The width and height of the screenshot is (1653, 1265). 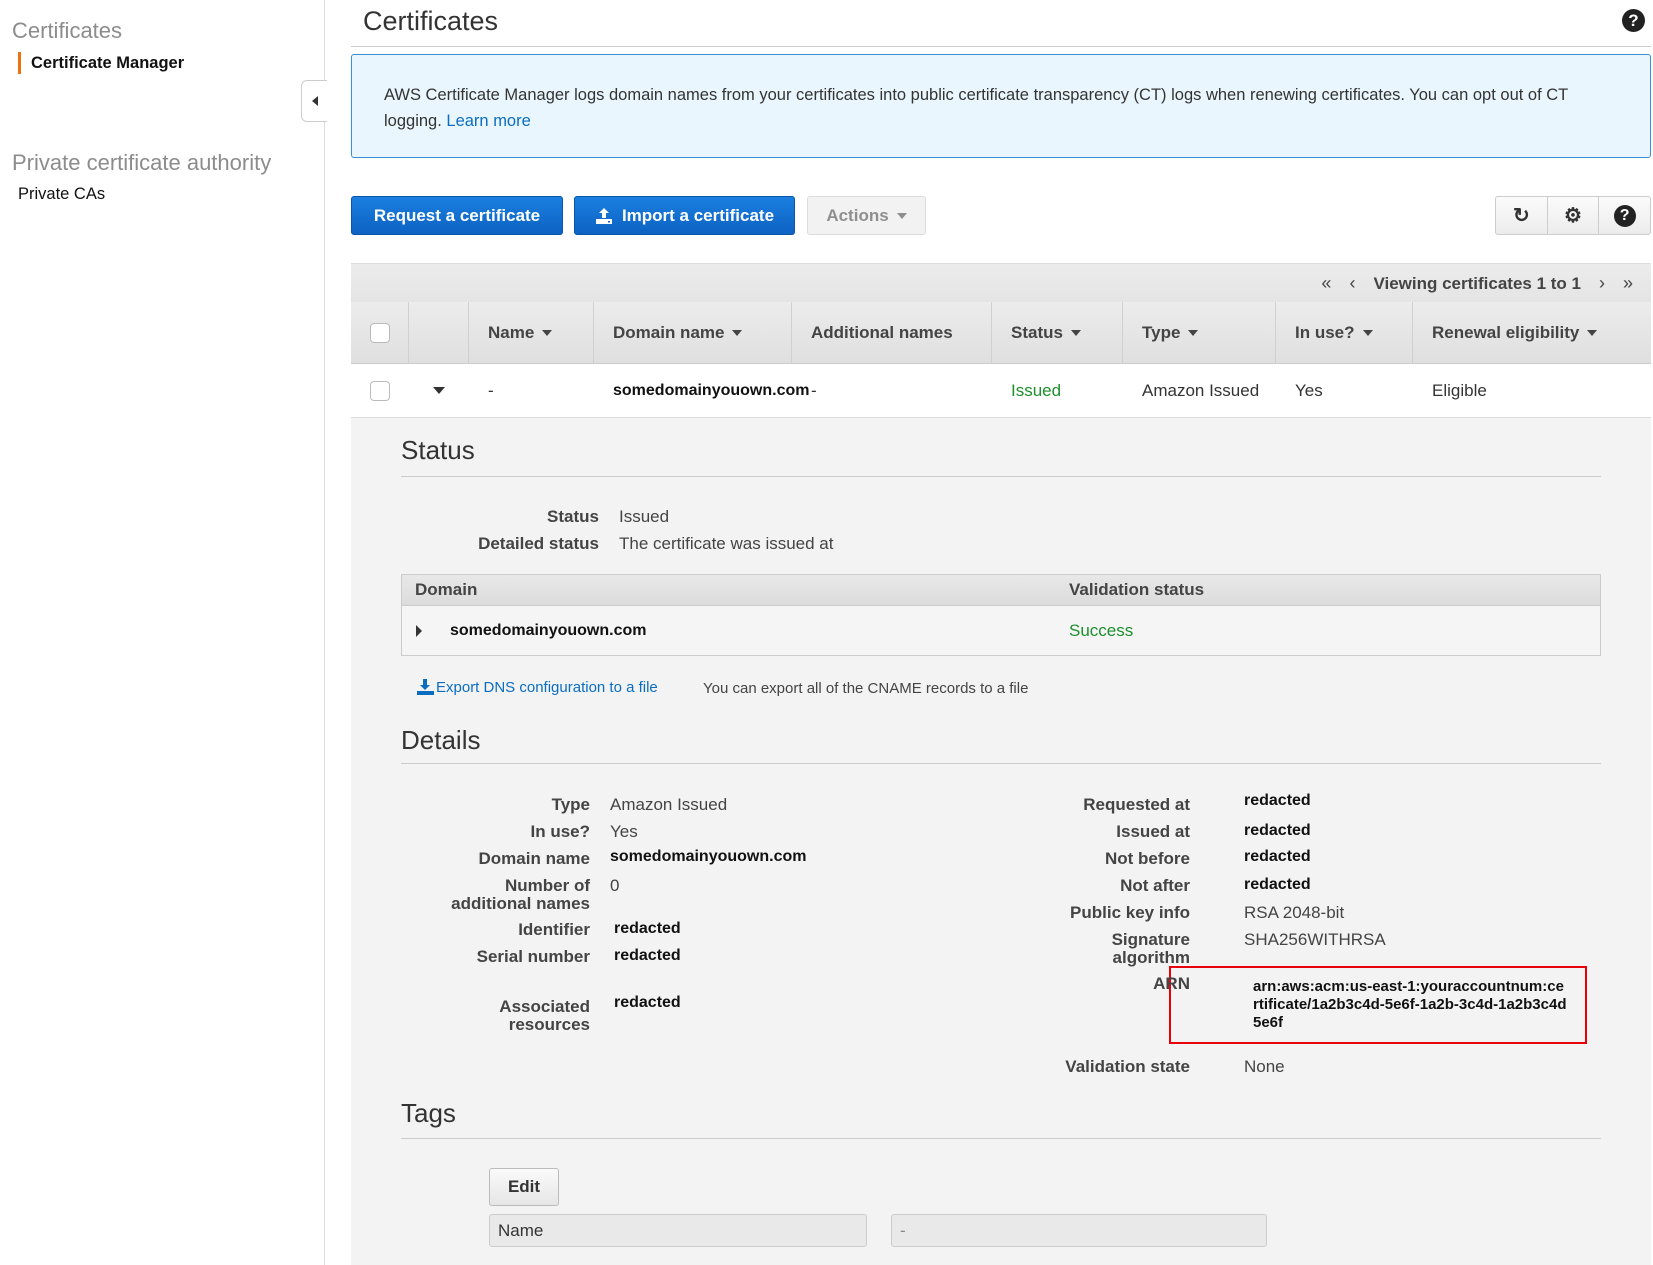 I want to click on identifier-label: Identifier, so click(x=554, y=929).